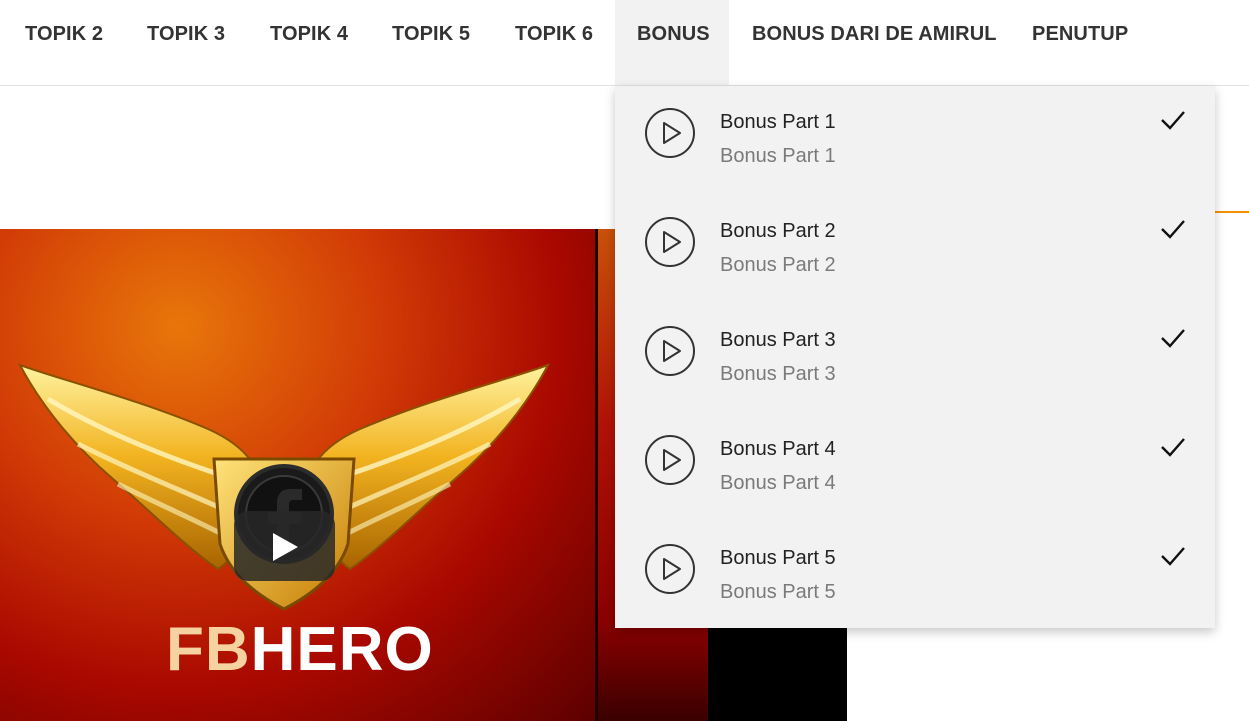 The height and width of the screenshot is (721, 1249). I want to click on dropdown-item-bonus-part-2: Bonus Part 2 Bonus Part 2, so click(915, 249).